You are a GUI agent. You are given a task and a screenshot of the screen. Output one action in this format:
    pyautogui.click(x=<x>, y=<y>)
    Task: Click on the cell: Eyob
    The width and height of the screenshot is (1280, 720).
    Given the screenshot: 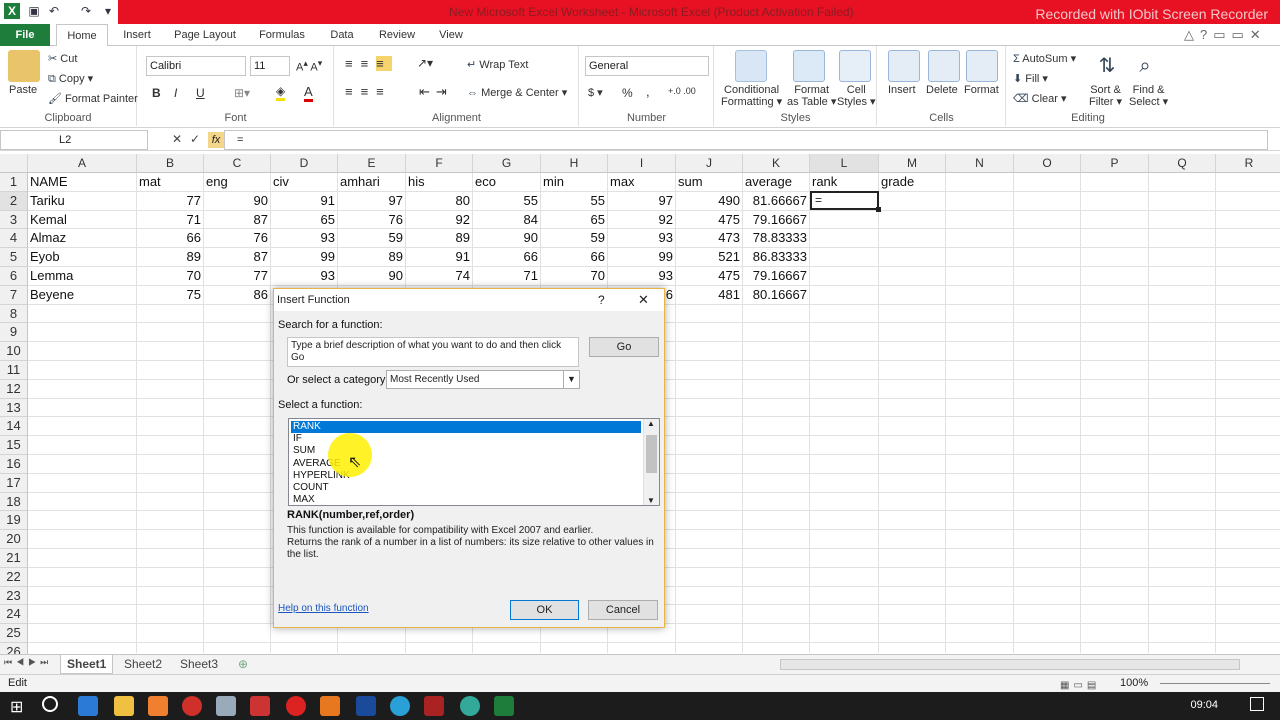 What is the action you would take?
    pyautogui.click(x=82, y=257)
    